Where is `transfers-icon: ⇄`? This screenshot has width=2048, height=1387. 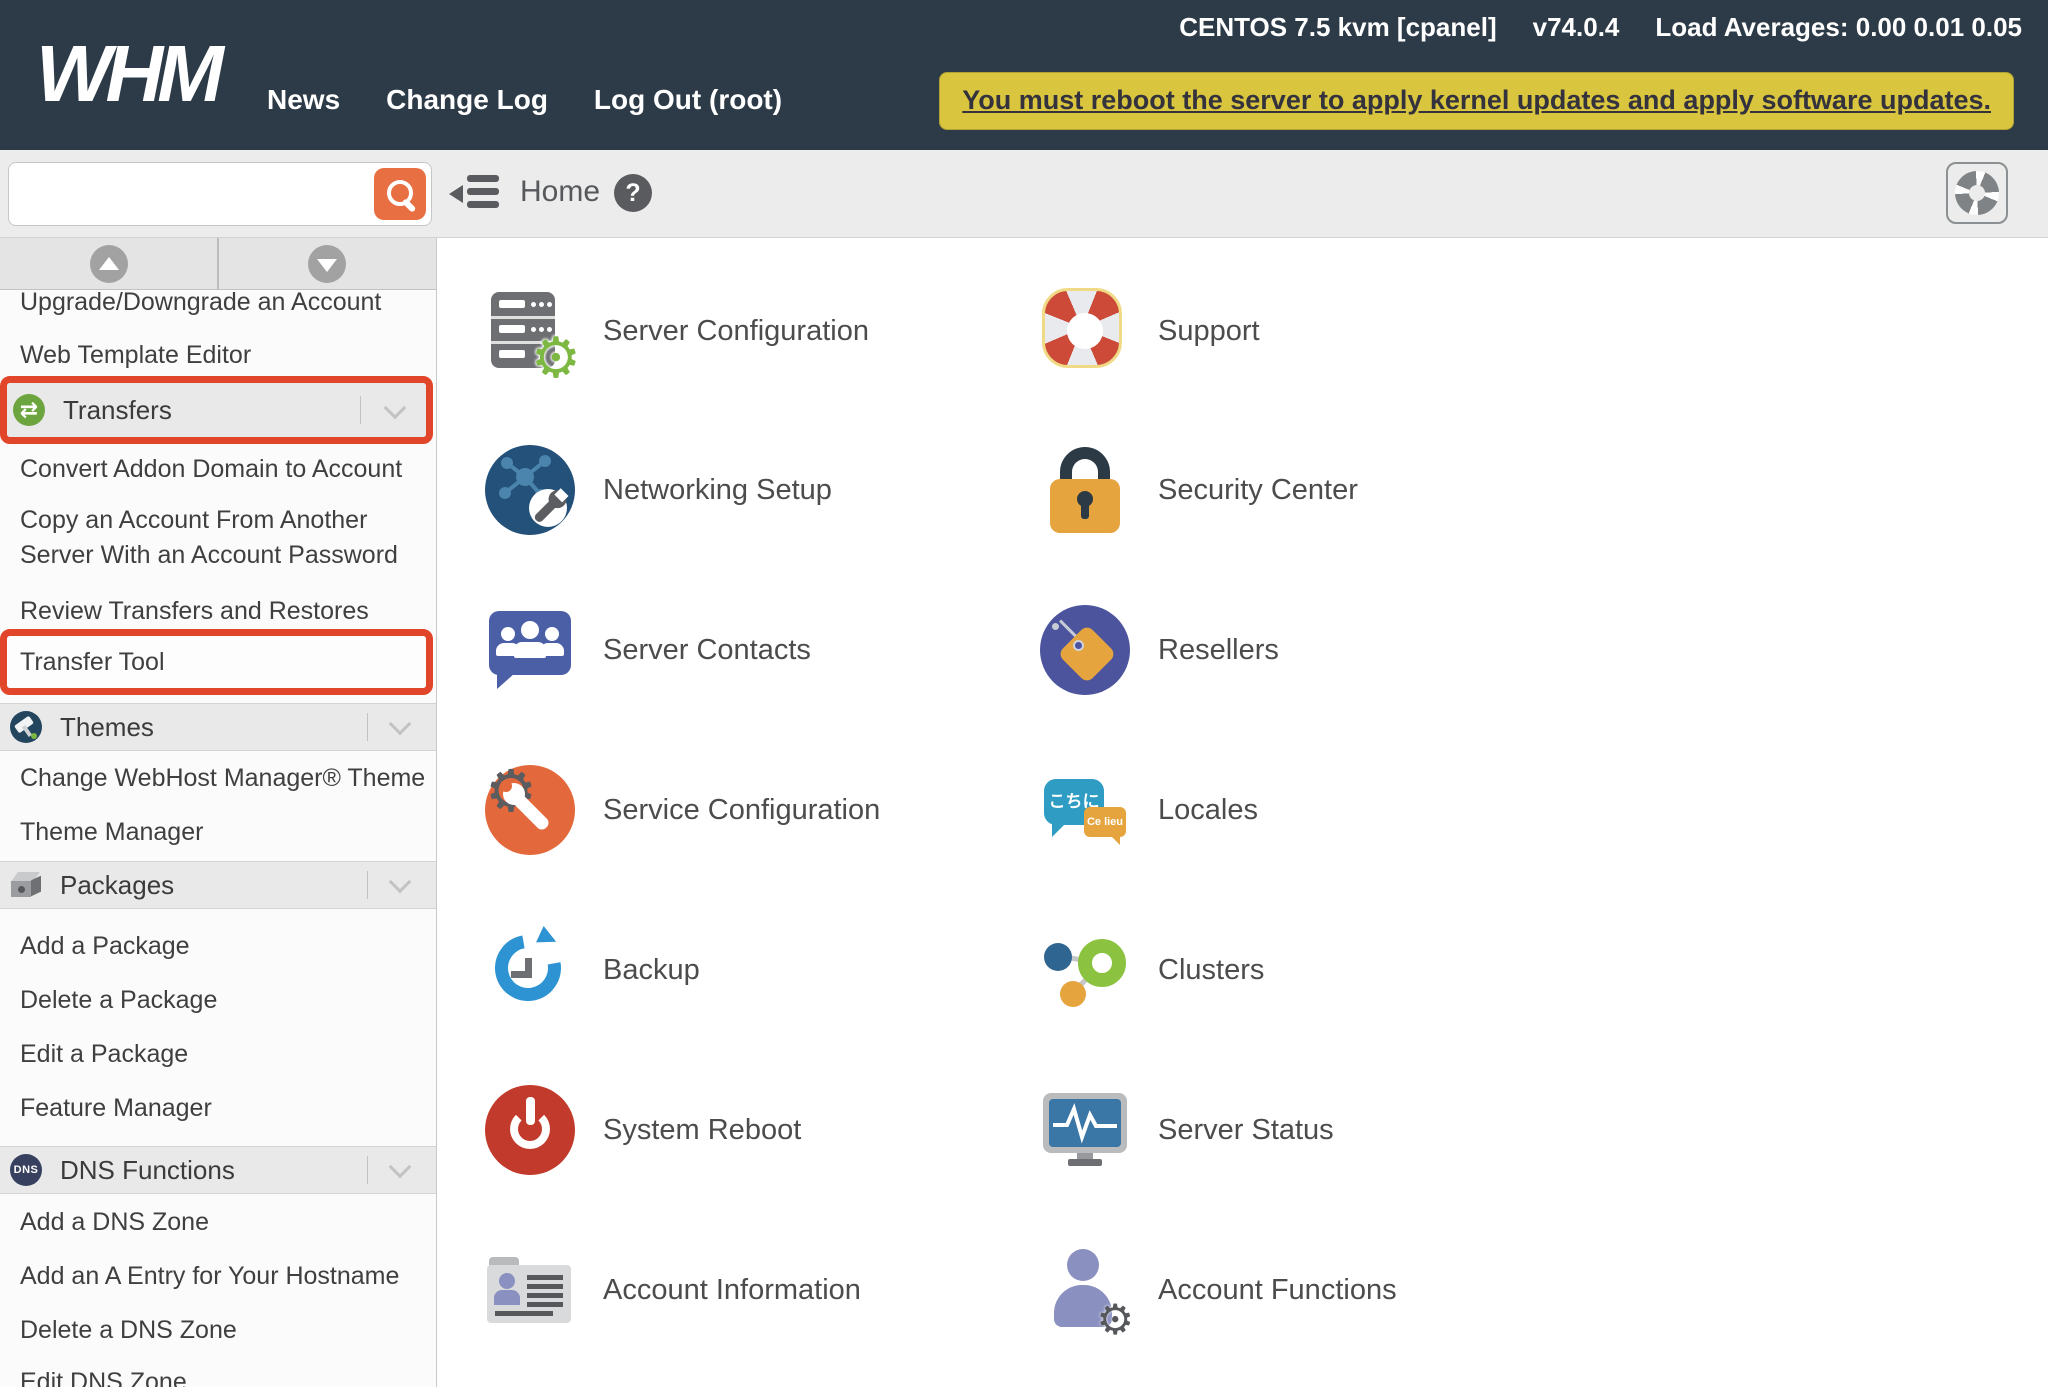 transfers-icon: ⇄ is located at coordinates (29, 410).